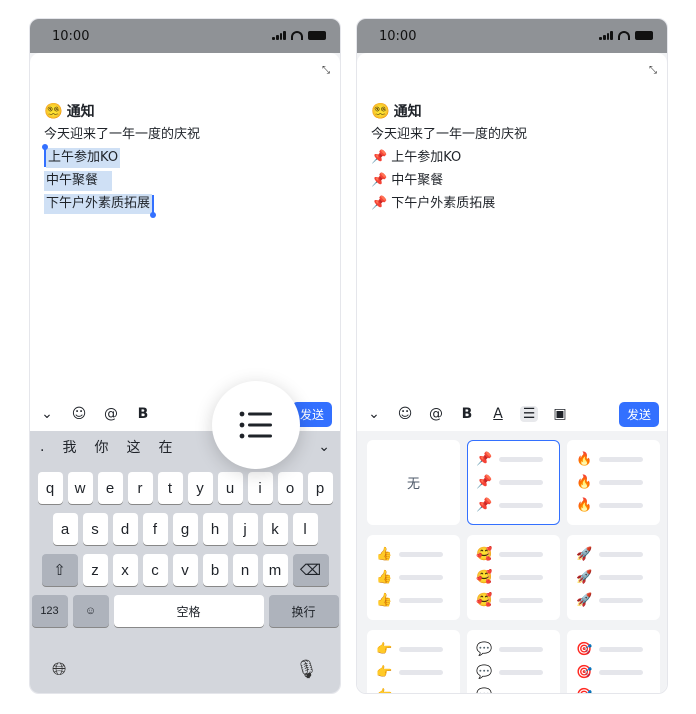  I want to click on microphone-icon: 🎙︎, so click(306, 669).